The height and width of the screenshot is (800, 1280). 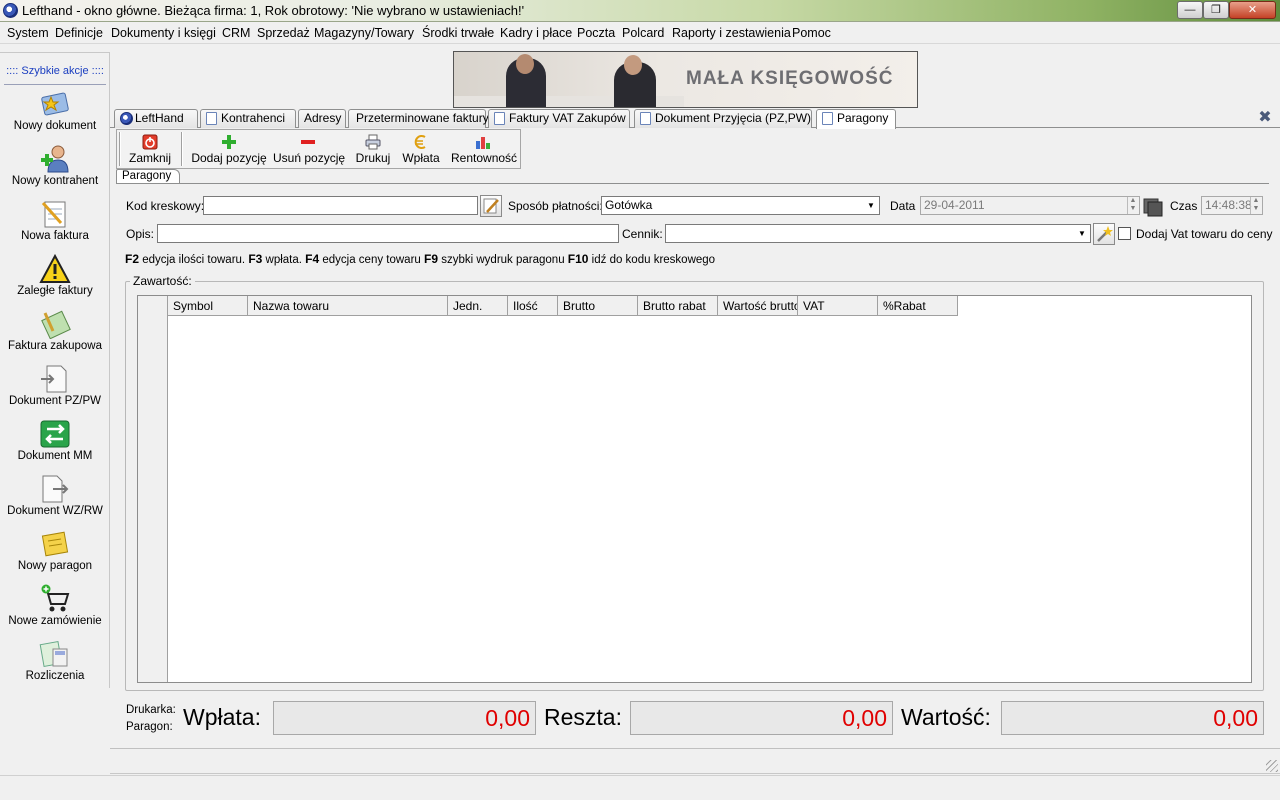 What do you see at coordinates (567, 118) in the screenshot?
I see `tab-label: Faktury VAT Zakupów` at bounding box center [567, 118].